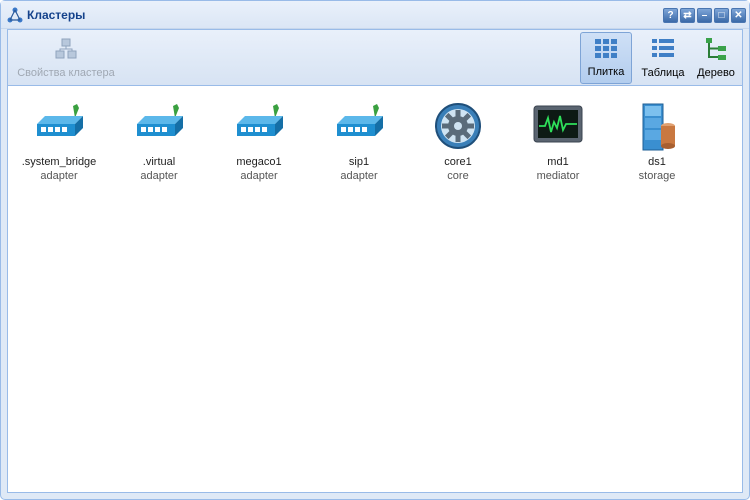 The image size is (750, 500). I want to click on cluster-name: sip1, so click(359, 162).